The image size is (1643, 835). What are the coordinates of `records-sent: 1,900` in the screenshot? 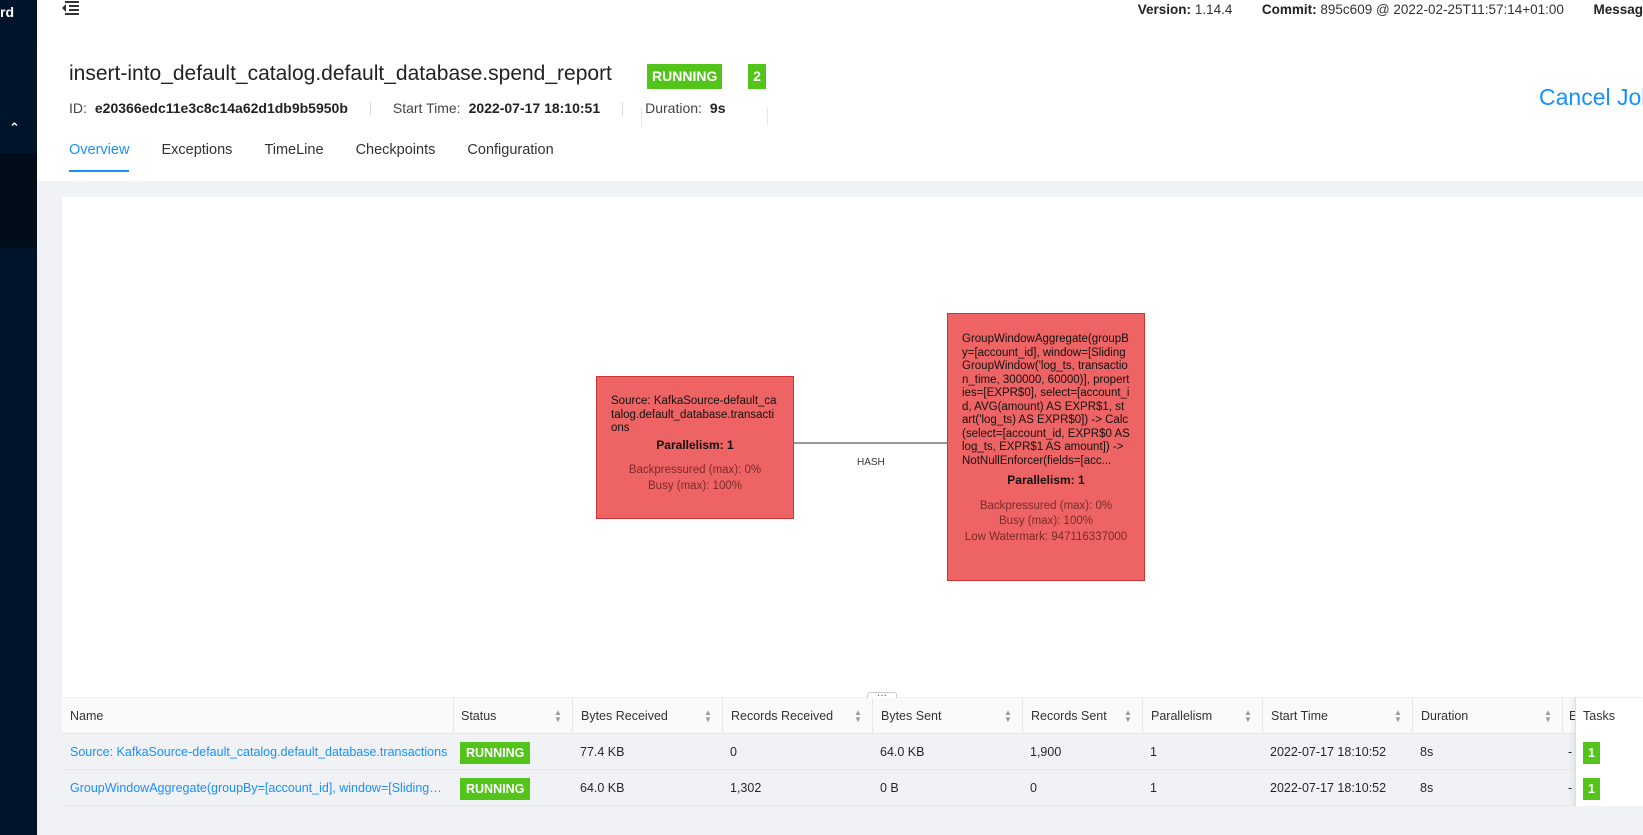 It's located at (1046, 752).